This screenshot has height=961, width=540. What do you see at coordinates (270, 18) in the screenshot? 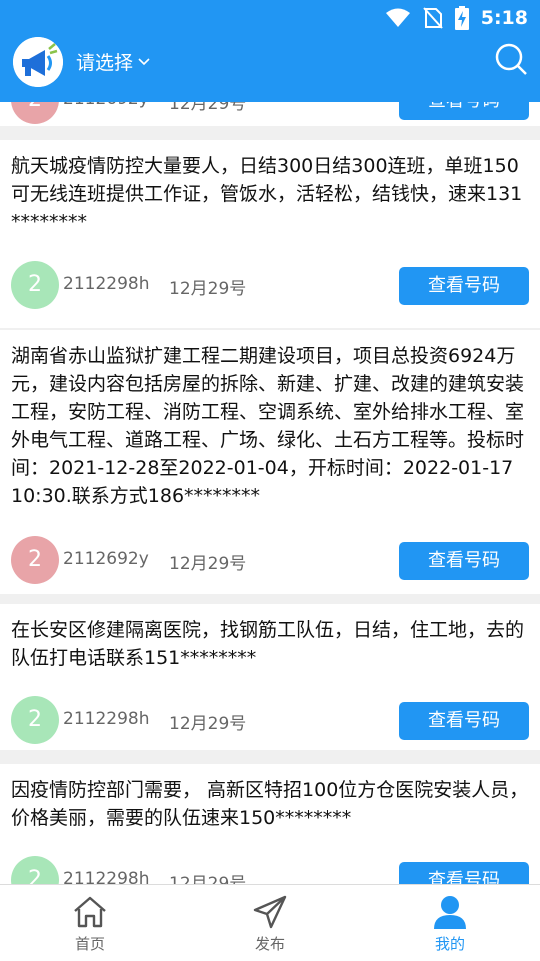
I see `status-bar: 5:18` at bounding box center [270, 18].